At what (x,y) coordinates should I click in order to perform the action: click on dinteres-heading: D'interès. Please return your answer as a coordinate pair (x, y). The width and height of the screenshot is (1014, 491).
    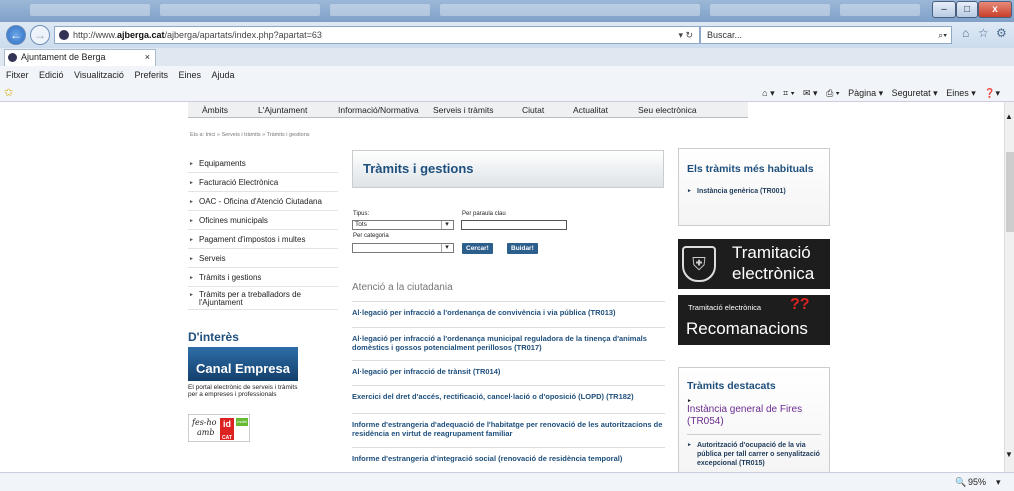
    Looking at the image, I should click on (213, 337).